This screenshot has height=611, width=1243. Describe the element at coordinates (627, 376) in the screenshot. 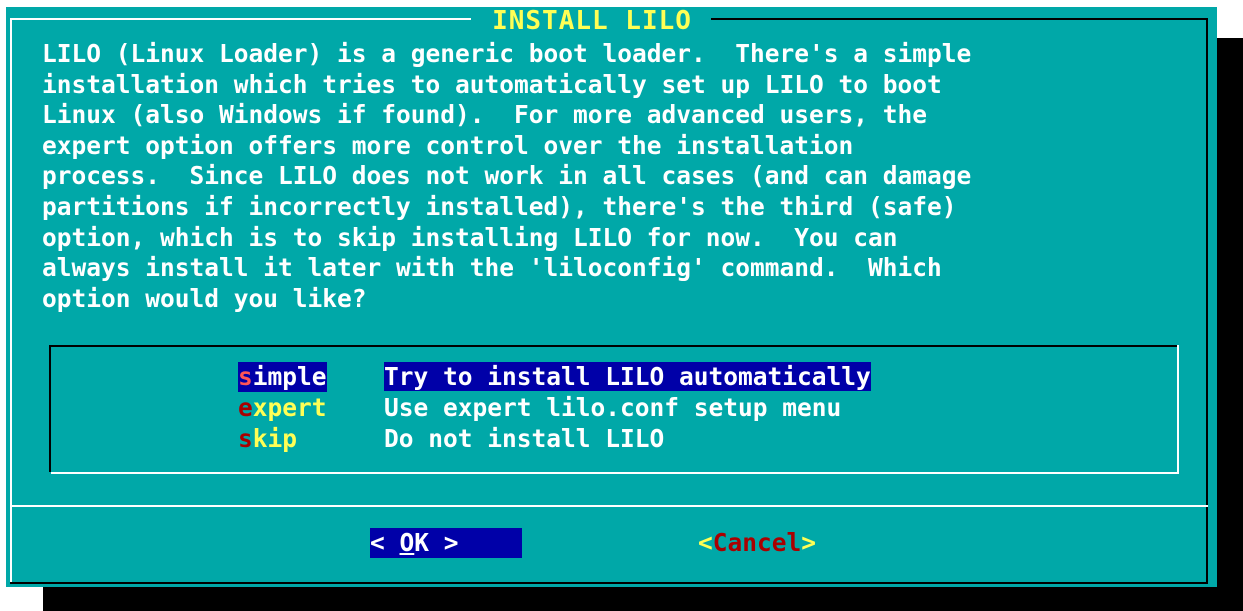

I see `menu-item-description: Try to install LILO automatically` at that location.